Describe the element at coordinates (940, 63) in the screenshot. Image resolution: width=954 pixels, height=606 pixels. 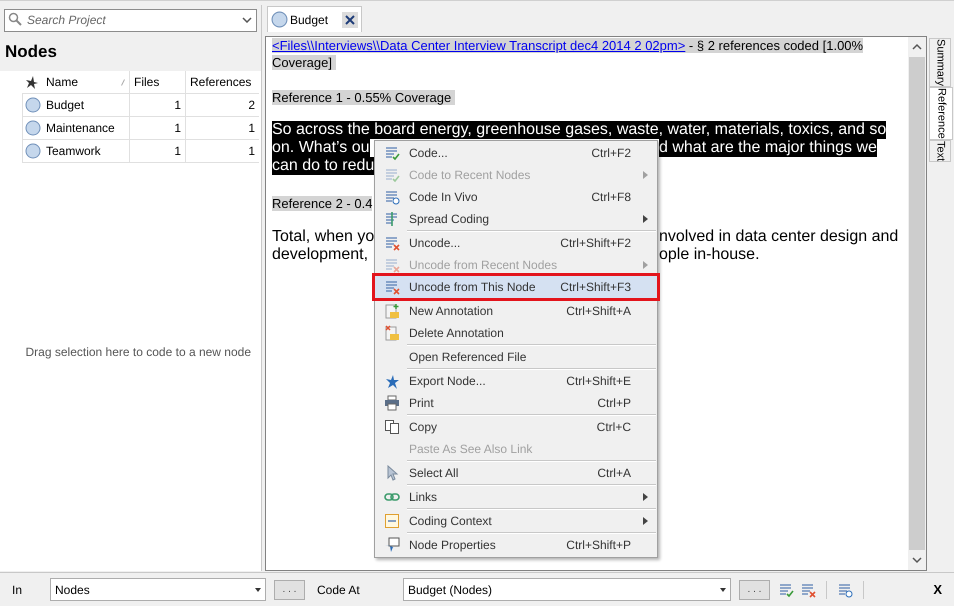
I see `side-tab: Summary` at that location.